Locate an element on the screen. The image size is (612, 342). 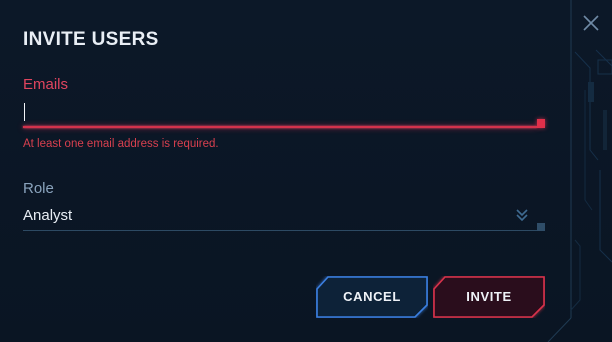
emails-input is located at coordinates (280, 112).